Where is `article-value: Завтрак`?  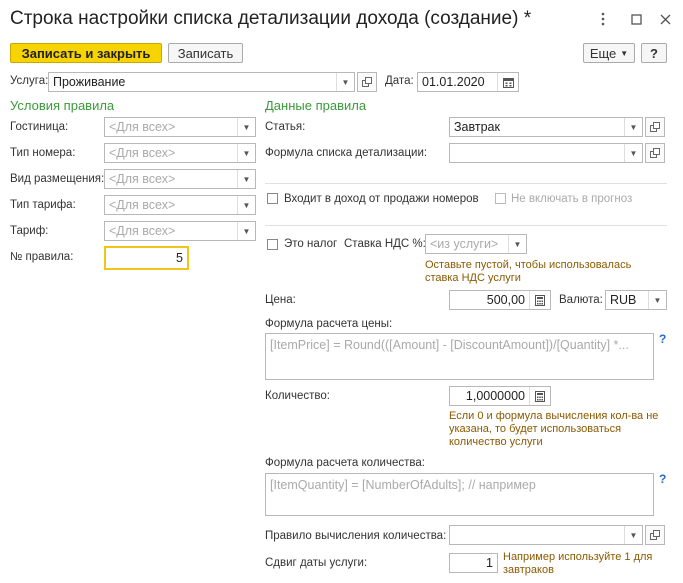
article-value: Завтрак is located at coordinates (477, 127).